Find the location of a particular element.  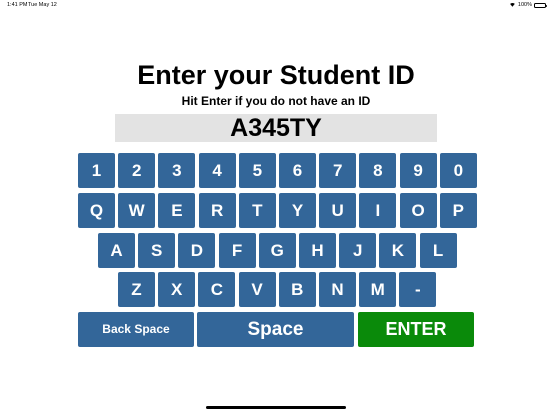

key-r: R is located at coordinates (217, 210).